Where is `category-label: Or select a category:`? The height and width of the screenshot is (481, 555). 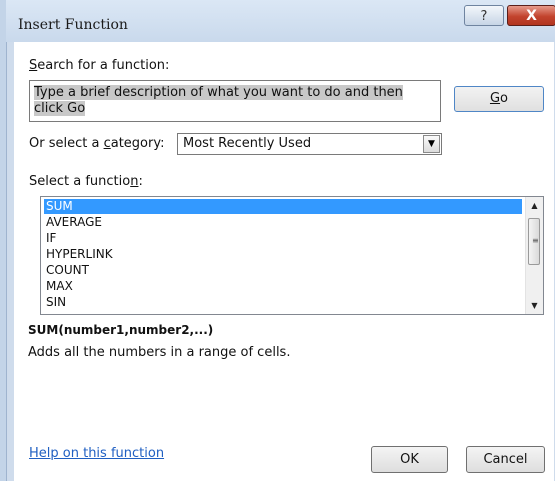
category-label: Or select a category: is located at coordinates (96, 143).